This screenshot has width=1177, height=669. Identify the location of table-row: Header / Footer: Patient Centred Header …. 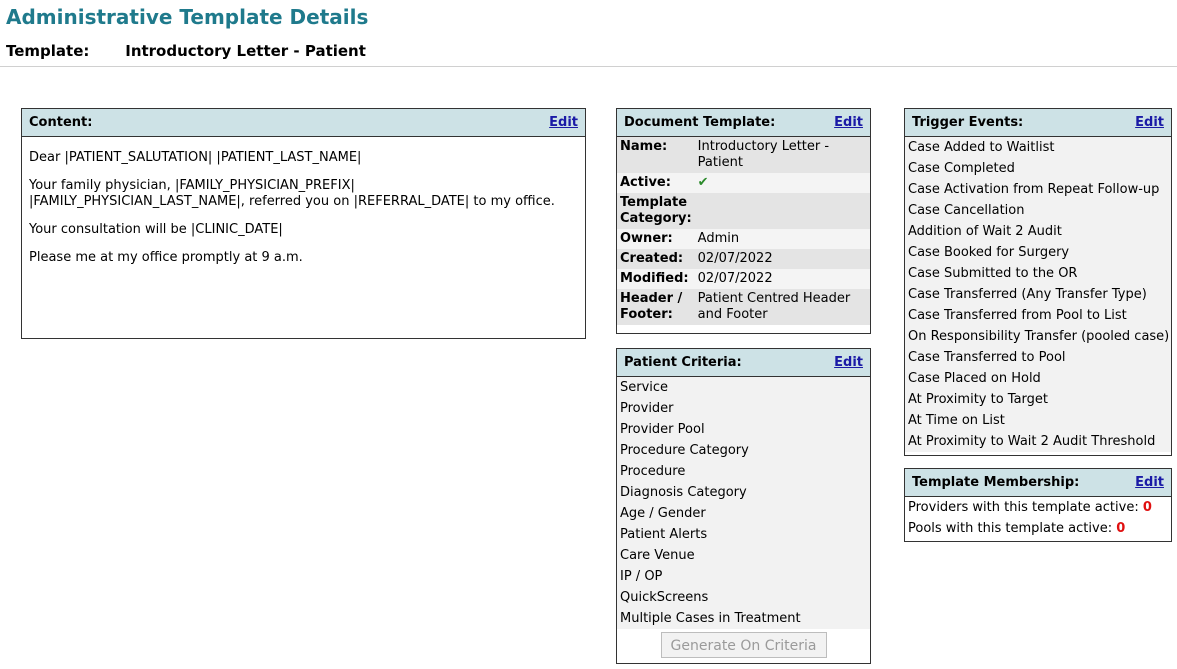
(743, 307).